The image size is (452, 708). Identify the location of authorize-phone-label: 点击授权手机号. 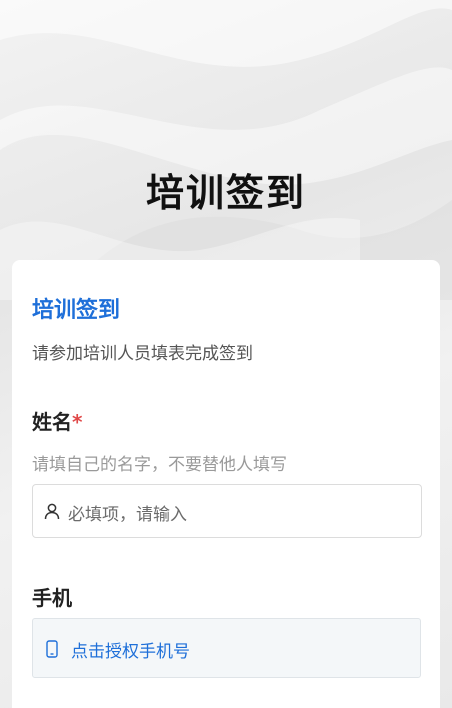
(130, 652).